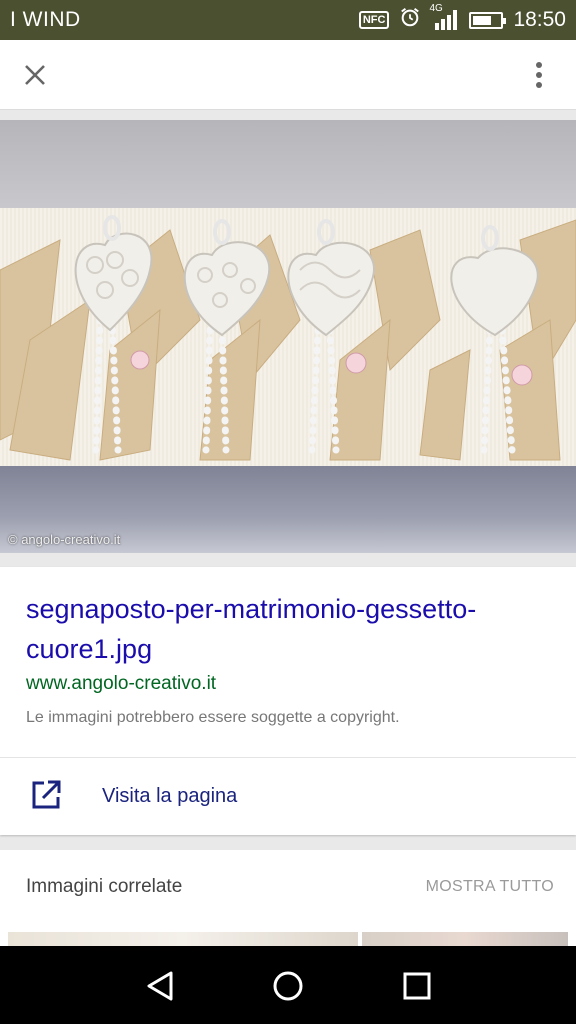  Describe the element at coordinates (45, 19) in the screenshot. I see `carrier-name: I WIND` at that location.